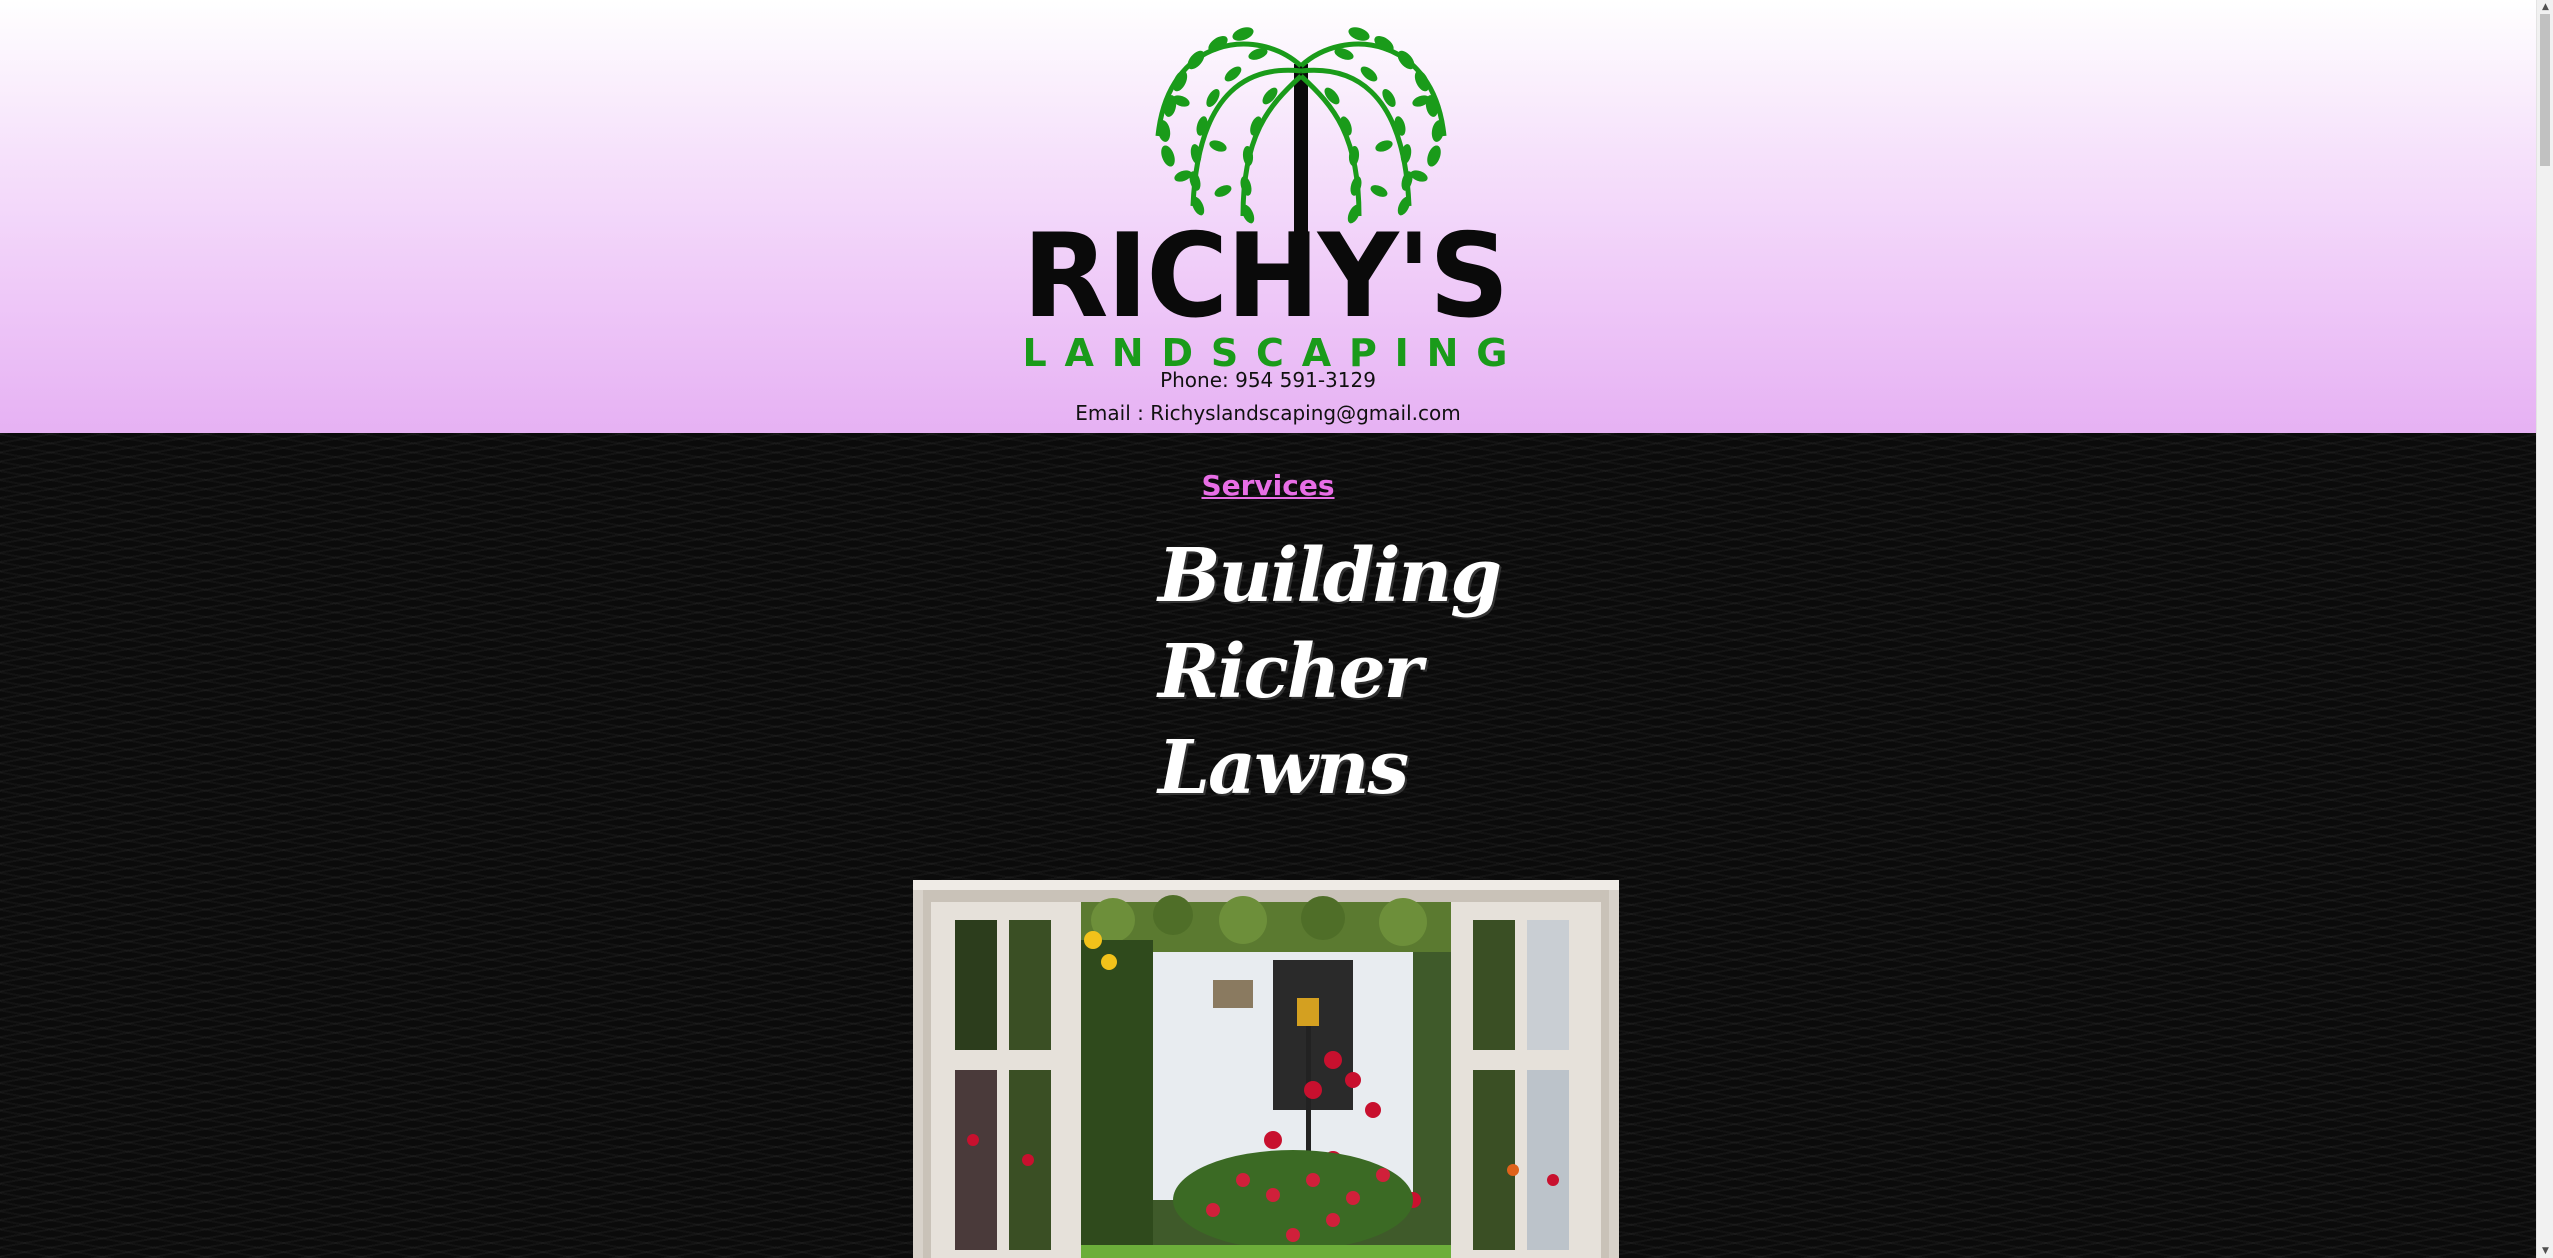  I want to click on scroll-thumb, so click(2545, 90).